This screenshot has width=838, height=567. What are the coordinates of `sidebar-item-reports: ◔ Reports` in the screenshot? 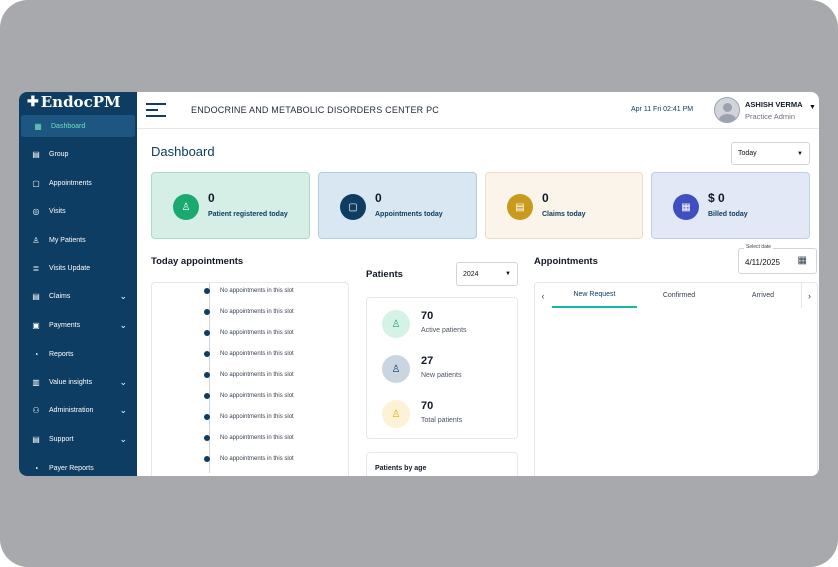 It's located at (78, 354).